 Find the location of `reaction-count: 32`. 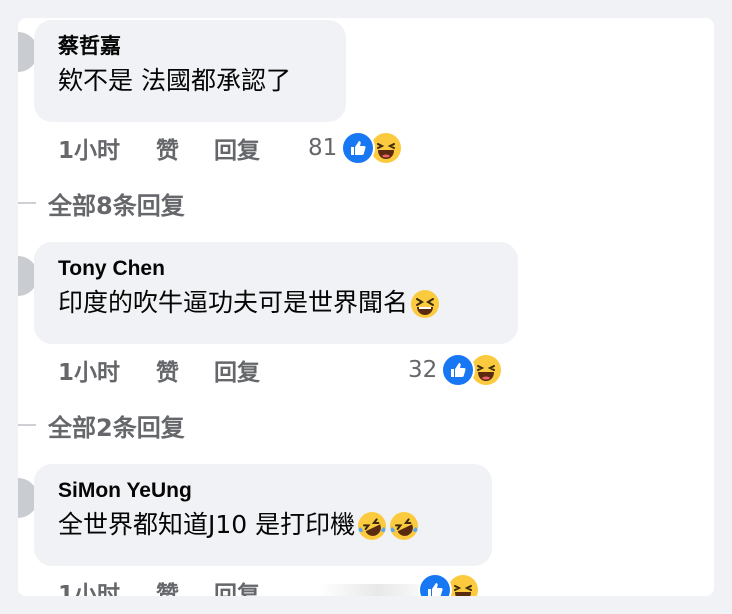

reaction-count: 32 is located at coordinates (423, 370).